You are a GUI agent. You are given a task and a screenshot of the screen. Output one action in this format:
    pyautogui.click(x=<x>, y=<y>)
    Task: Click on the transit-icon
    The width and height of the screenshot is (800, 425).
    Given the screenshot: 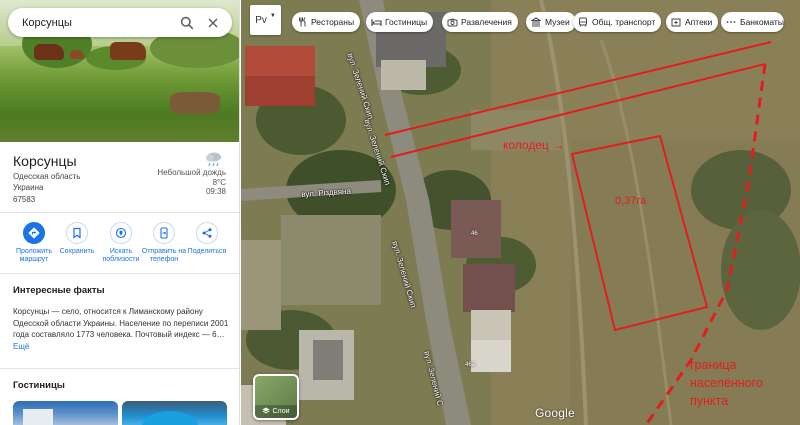 What is the action you would take?
    pyautogui.click(x=583, y=22)
    